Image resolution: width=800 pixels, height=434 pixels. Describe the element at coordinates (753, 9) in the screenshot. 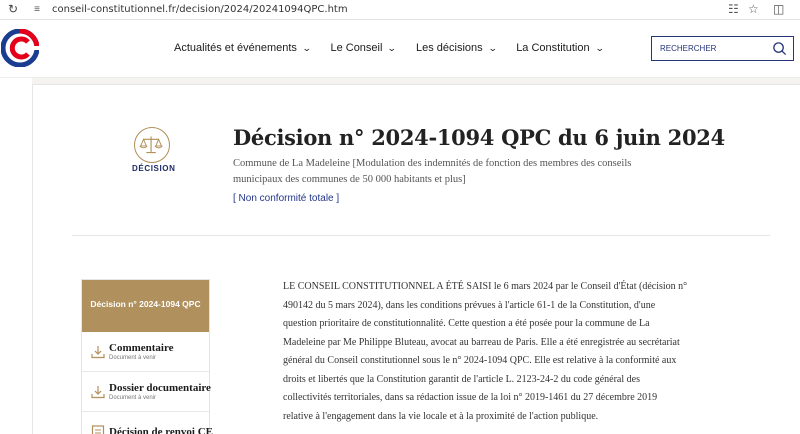

I see `bookmark-star-icon: ☆` at that location.